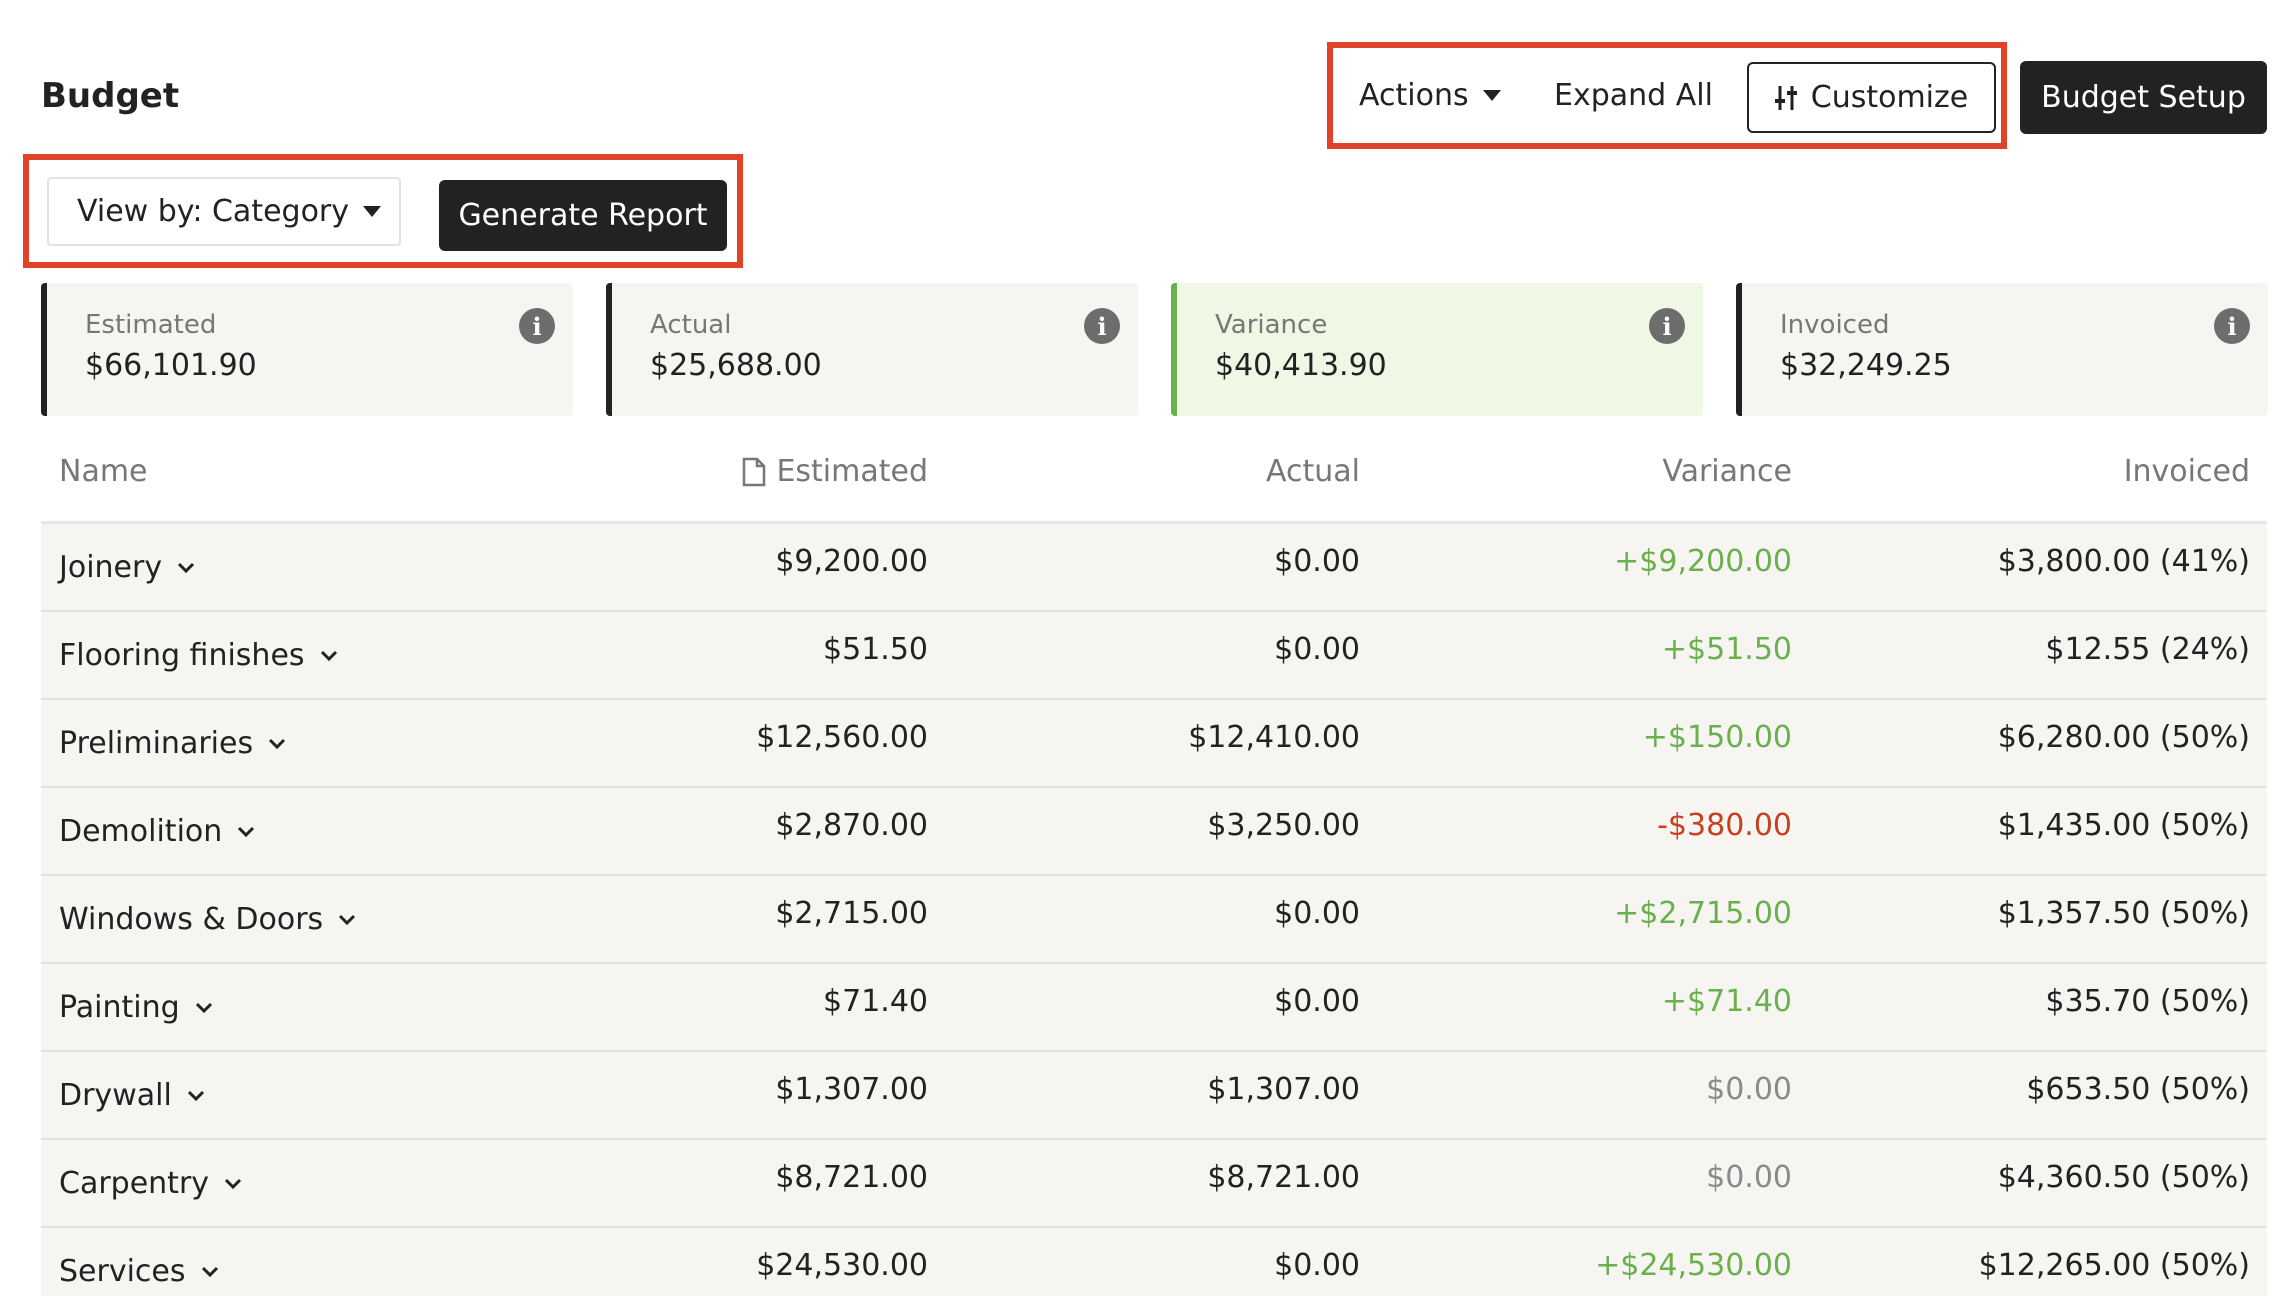 Image resolution: width=2280 pixels, height=1296 pixels. What do you see at coordinates (875, 1001) in the screenshot?
I see `row-estimated: $71.40` at bounding box center [875, 1001].